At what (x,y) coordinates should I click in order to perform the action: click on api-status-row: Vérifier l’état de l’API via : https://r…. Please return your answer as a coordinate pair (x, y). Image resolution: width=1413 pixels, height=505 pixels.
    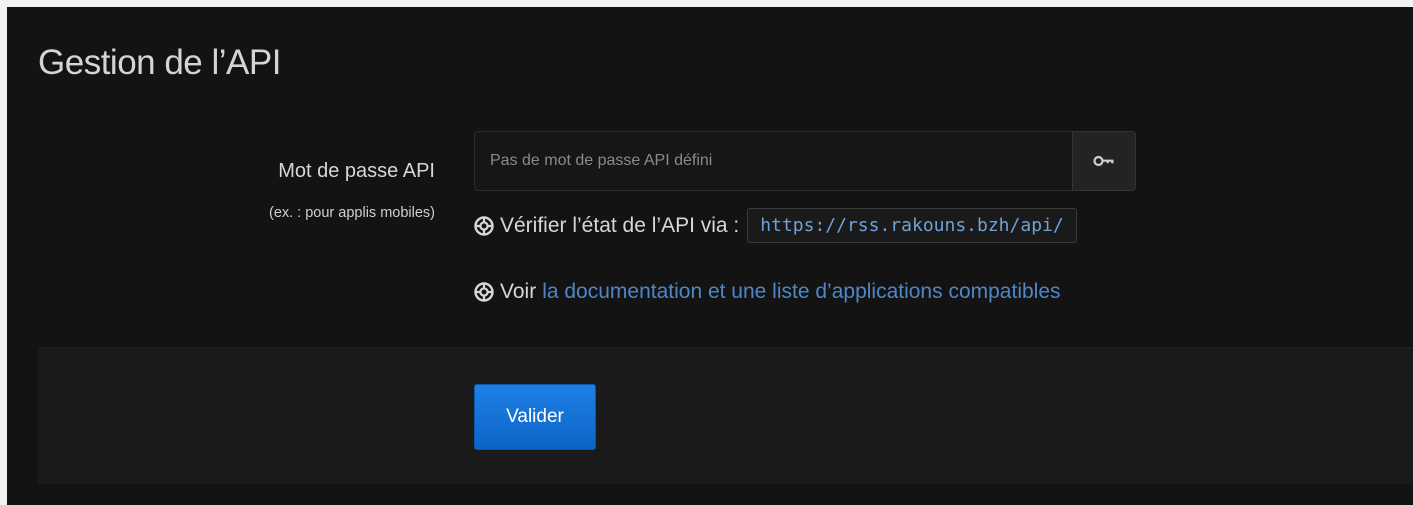
    Looking at the image, I should click on (775, 225).